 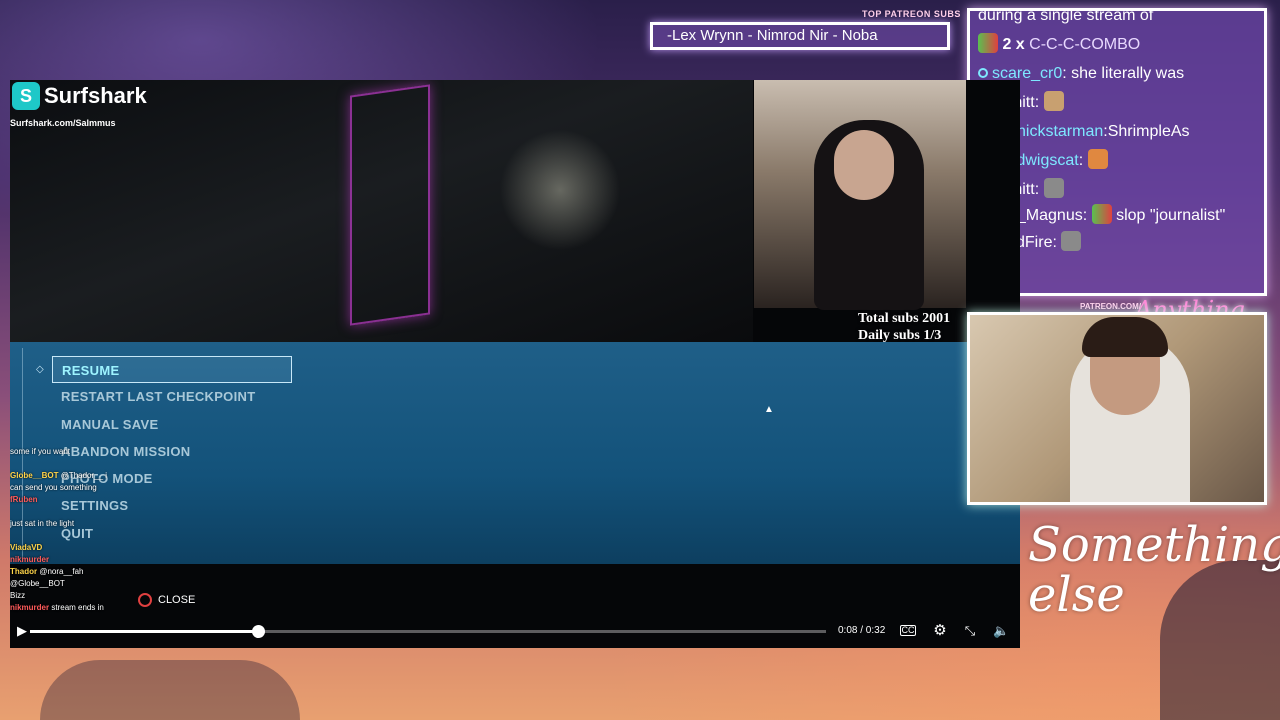 I want to click on volume-icon: 🔈, so click(x=1001, y=631).